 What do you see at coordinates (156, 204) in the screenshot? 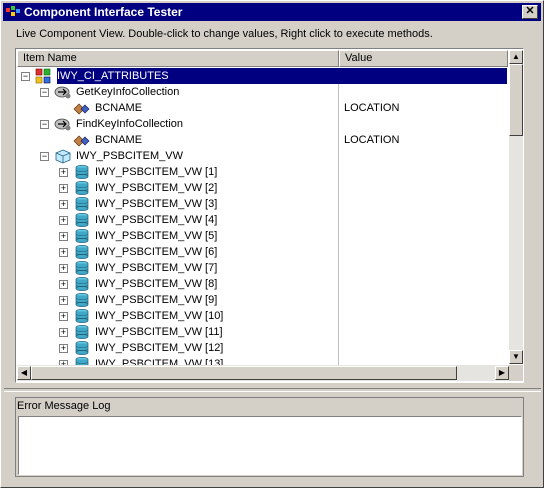
I see `tree-item-name: IWY_PSBCITEM_VW [3]` at bounding box center [156, 204].